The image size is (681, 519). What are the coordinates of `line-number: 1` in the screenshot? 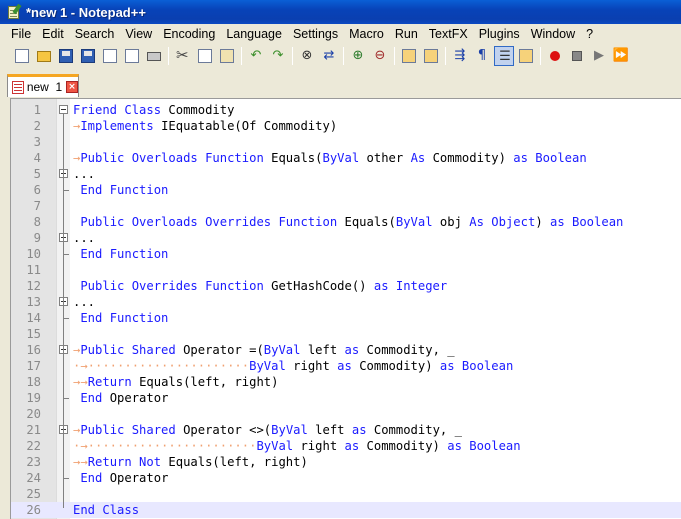 It's located at (37, 110).